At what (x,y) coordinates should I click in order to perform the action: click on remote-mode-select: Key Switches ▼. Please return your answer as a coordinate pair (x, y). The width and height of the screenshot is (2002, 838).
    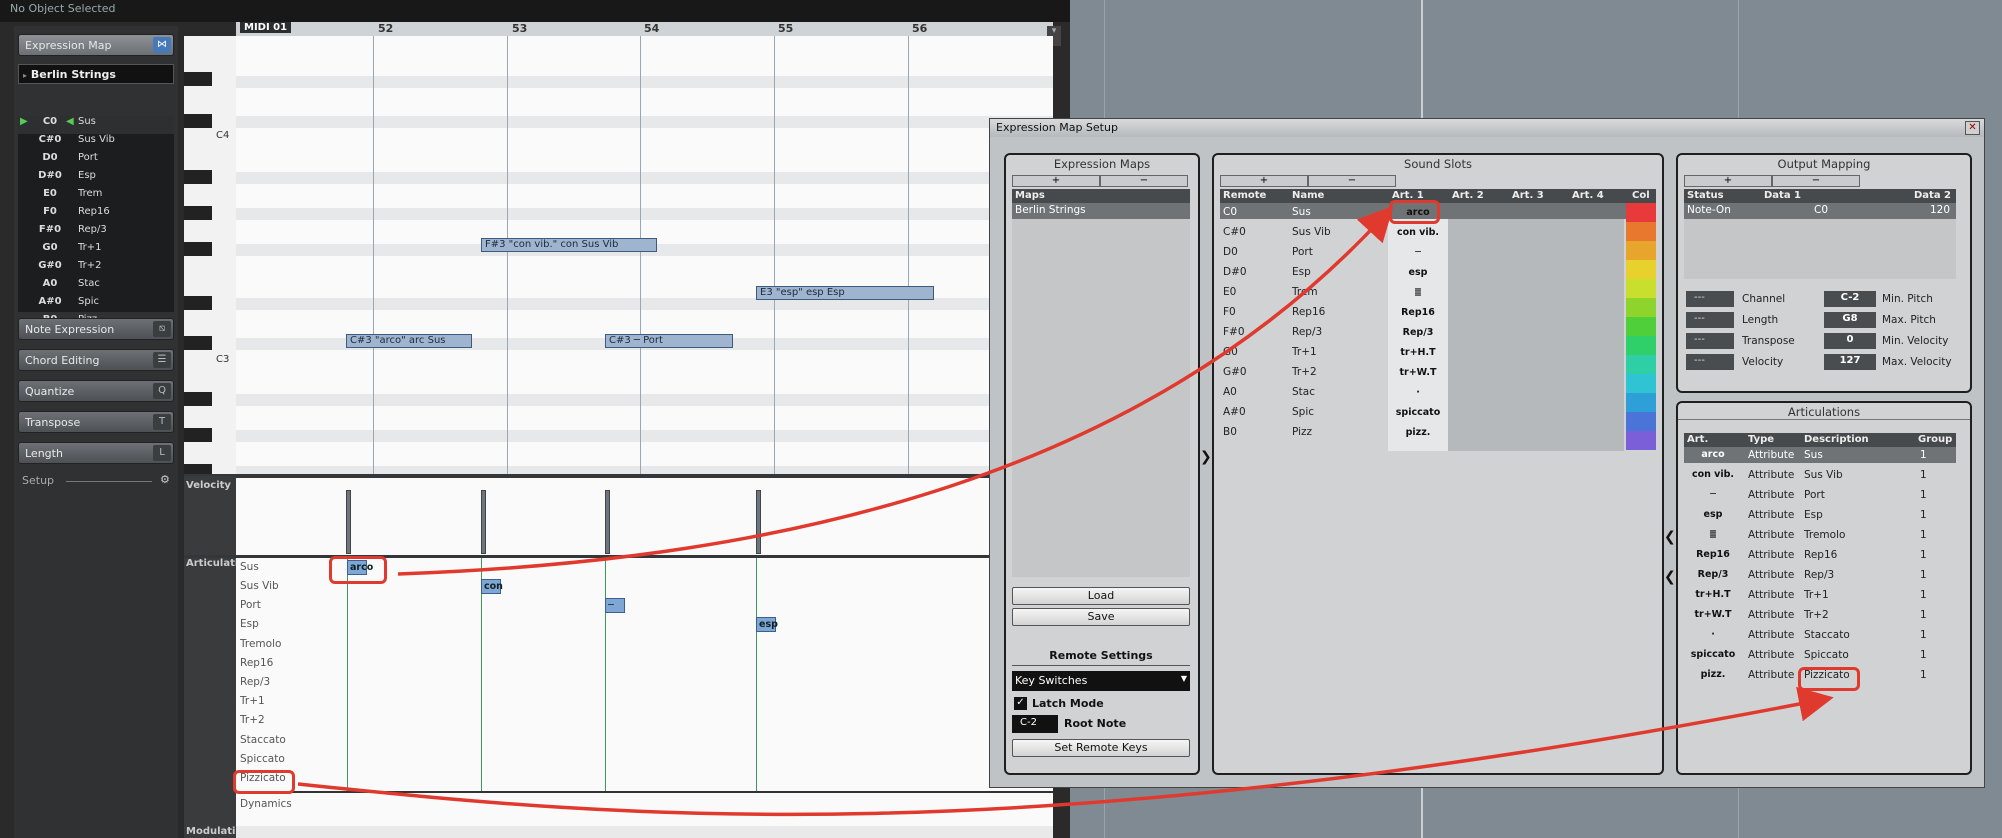
    Looking at the image, I should click on (1101, 681).